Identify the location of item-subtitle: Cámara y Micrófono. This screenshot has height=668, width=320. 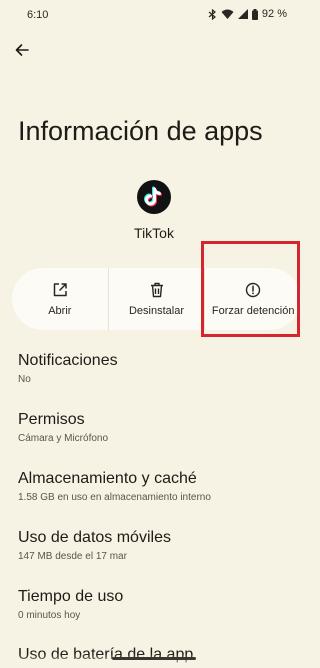
(63, 438).